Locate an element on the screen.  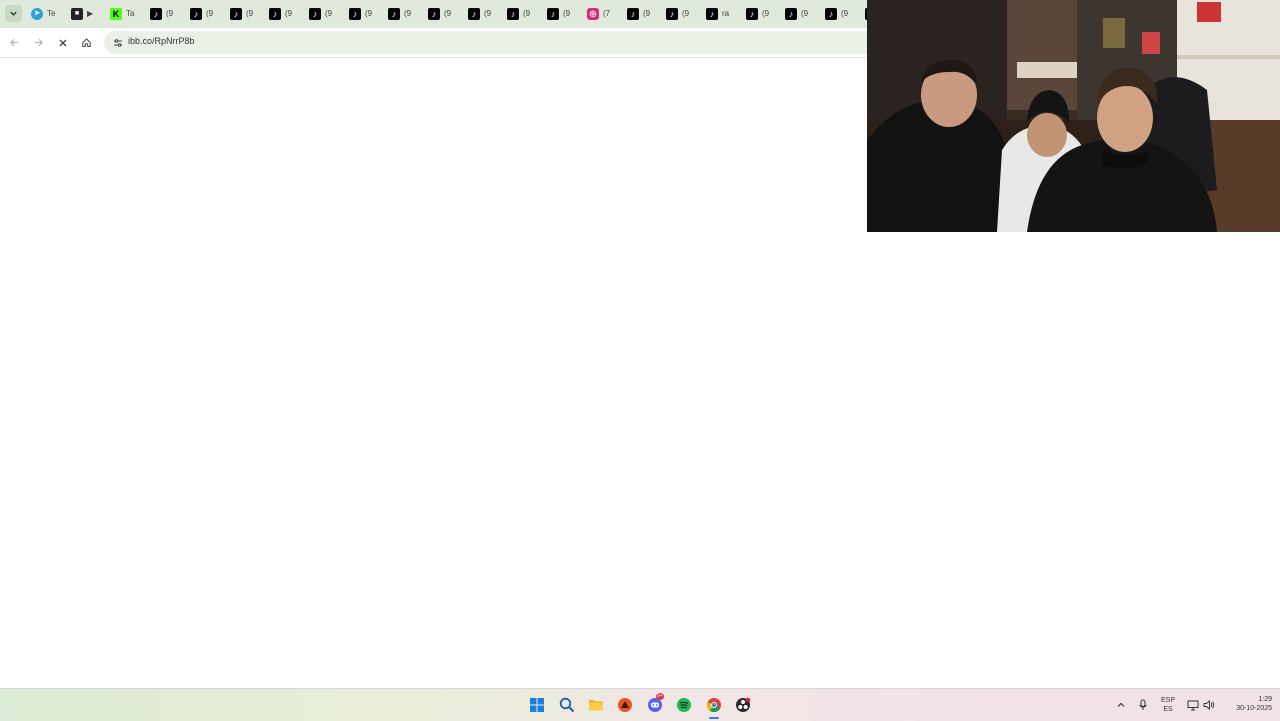
browser-tab: ■ ▶ is located at coordinates (90, 13).